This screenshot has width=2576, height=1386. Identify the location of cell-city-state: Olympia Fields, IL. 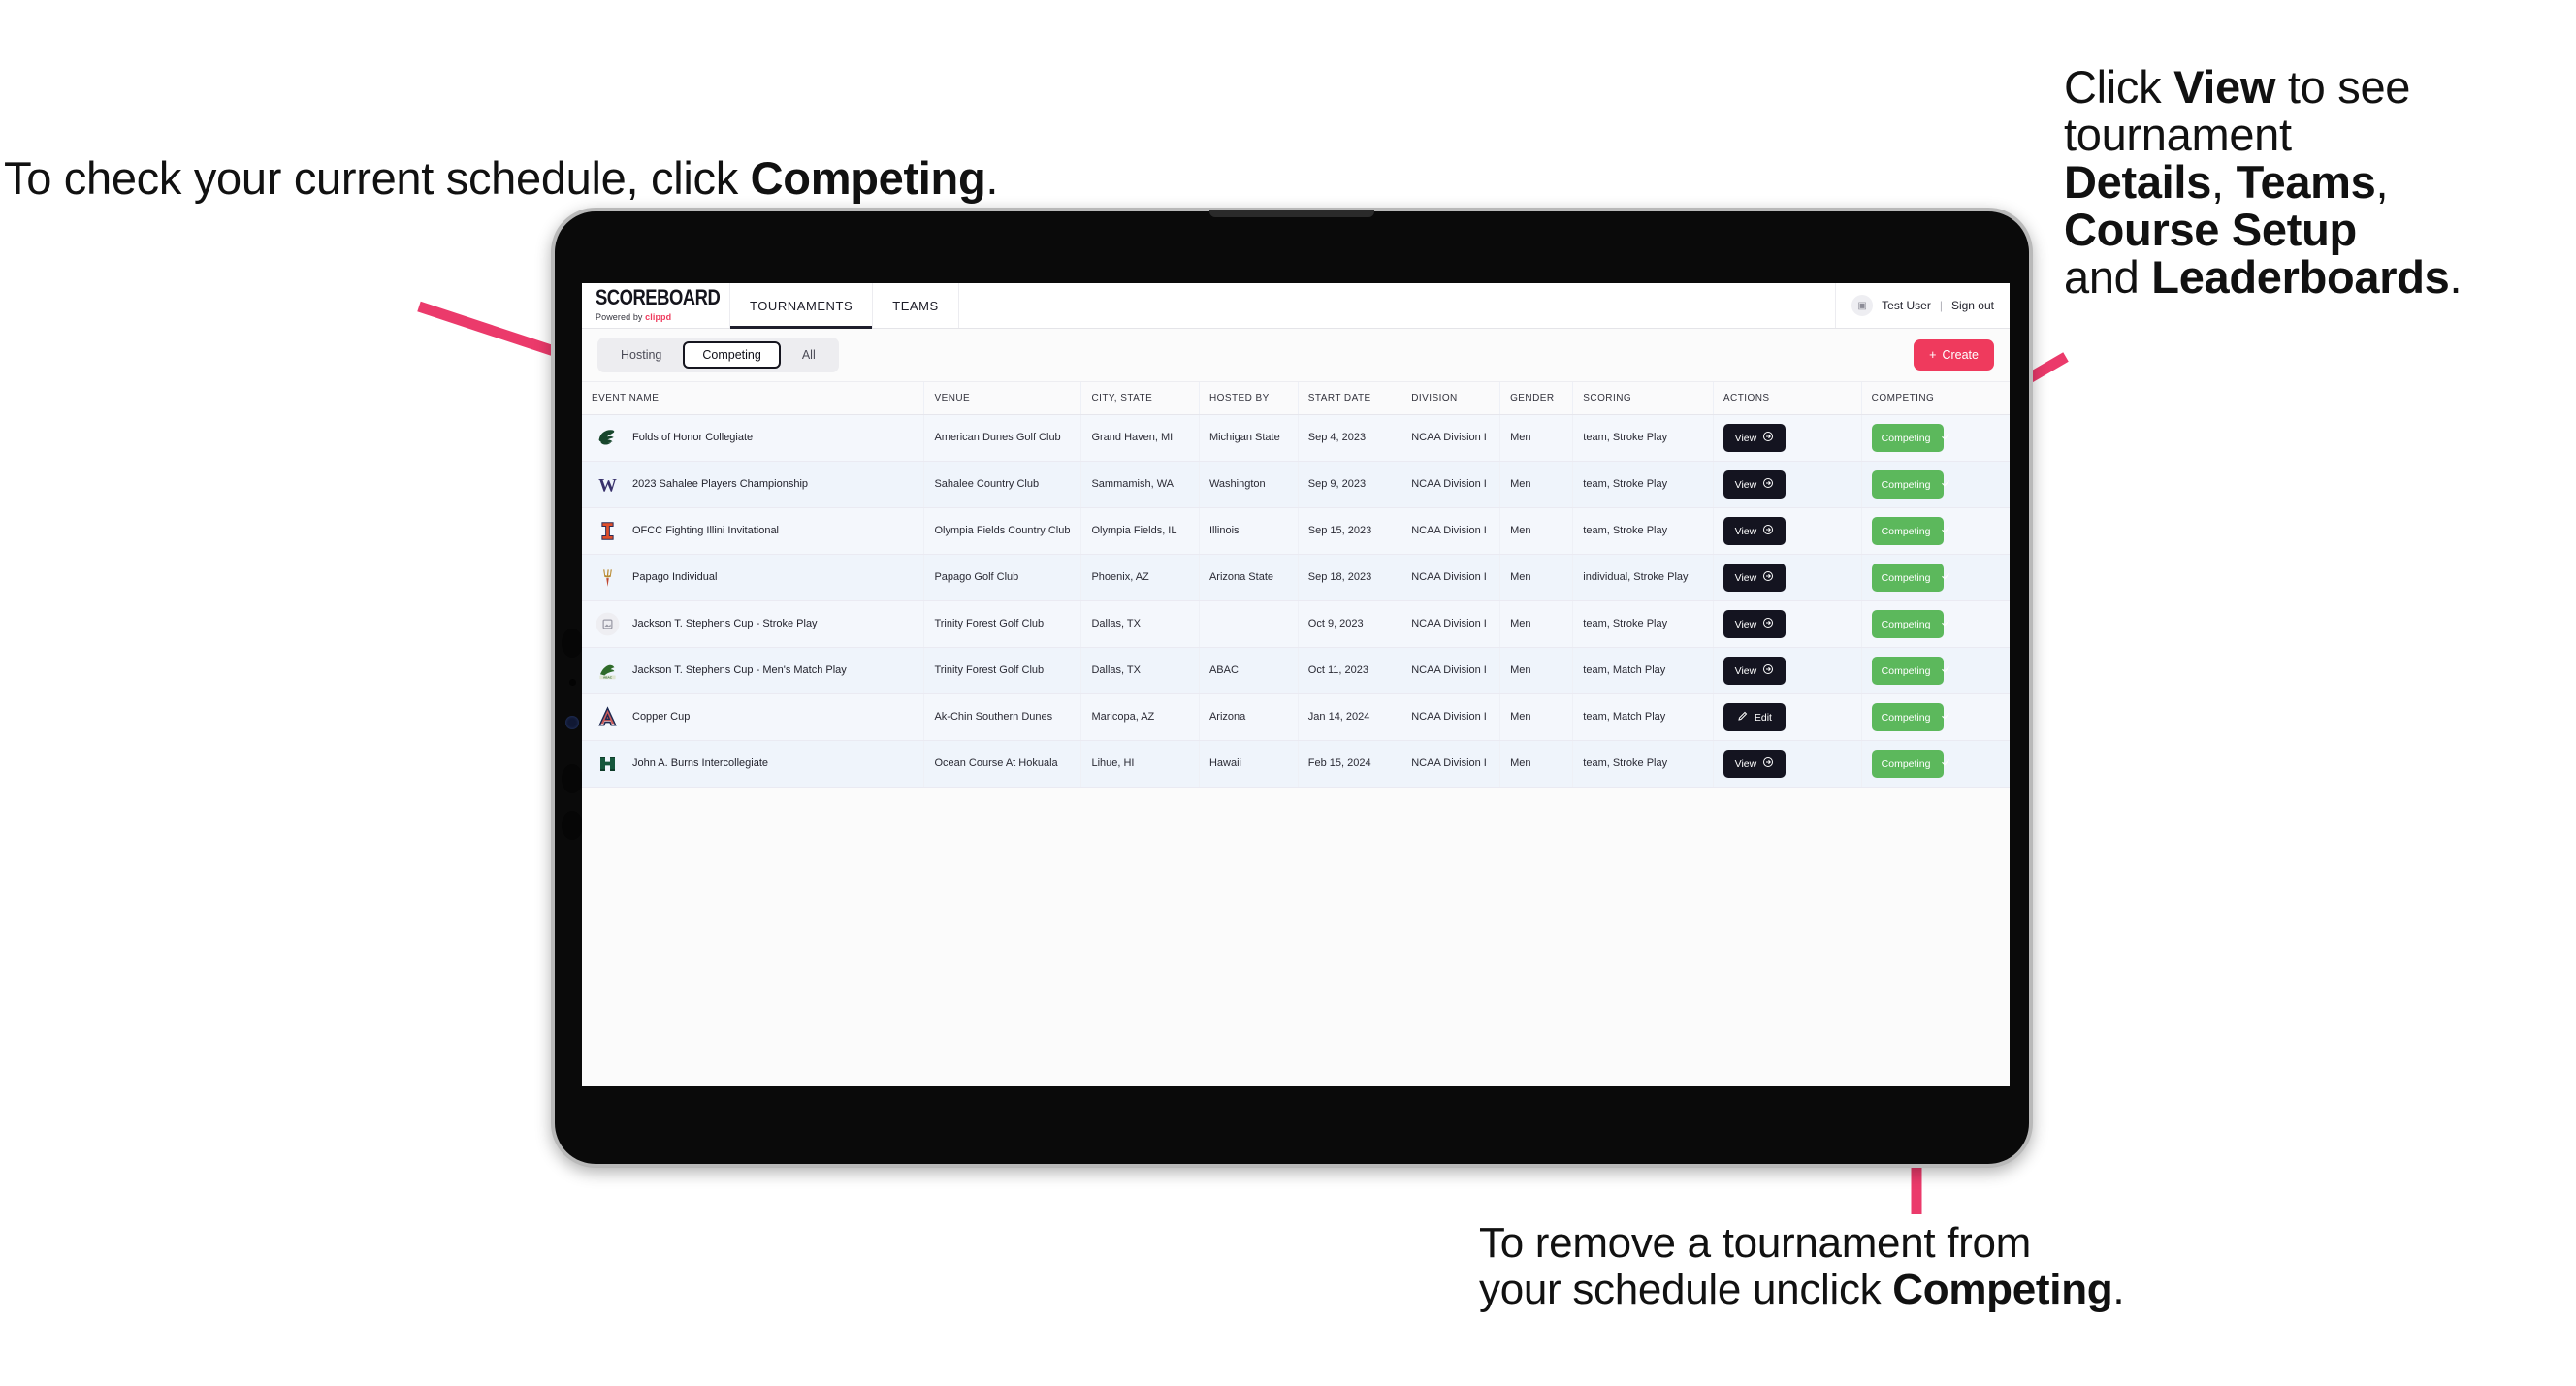
(1140, 531).